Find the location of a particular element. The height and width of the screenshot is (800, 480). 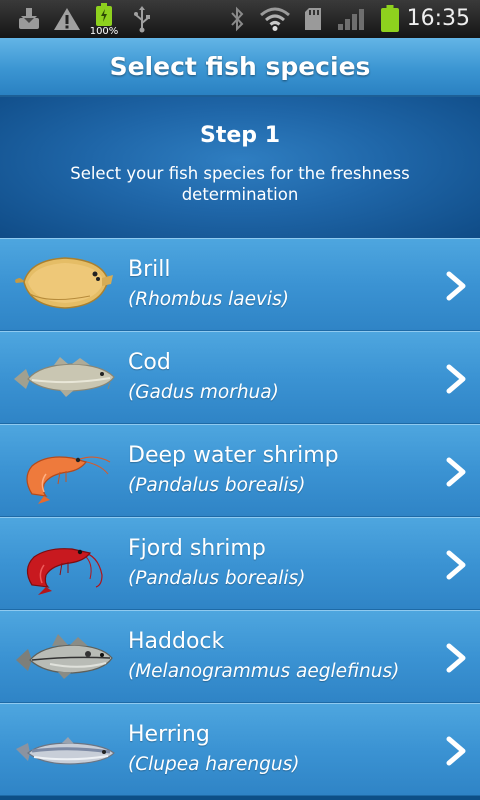

title-bar: Select fish species is located at coordinates (240, 67).